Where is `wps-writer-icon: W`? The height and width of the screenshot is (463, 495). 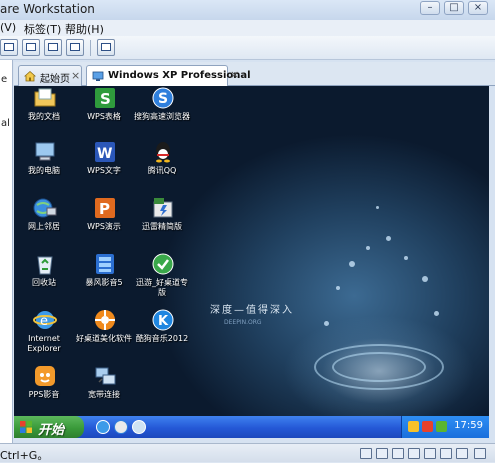
wps-writer-icon: W is located at coordinates (105, 152).